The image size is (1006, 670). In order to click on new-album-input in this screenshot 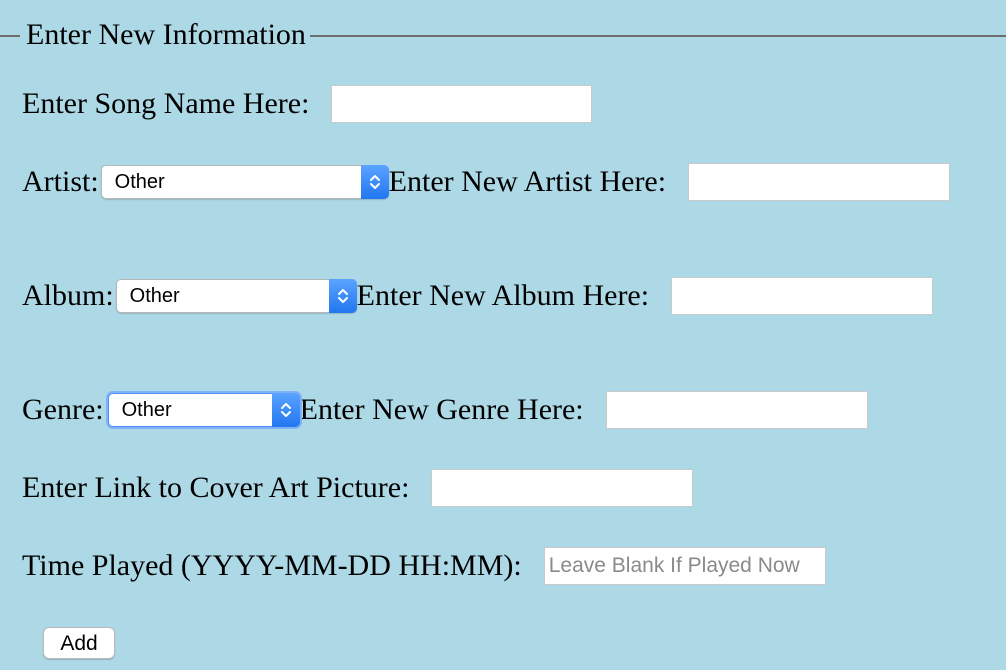, I will do `click(802, 296)`.